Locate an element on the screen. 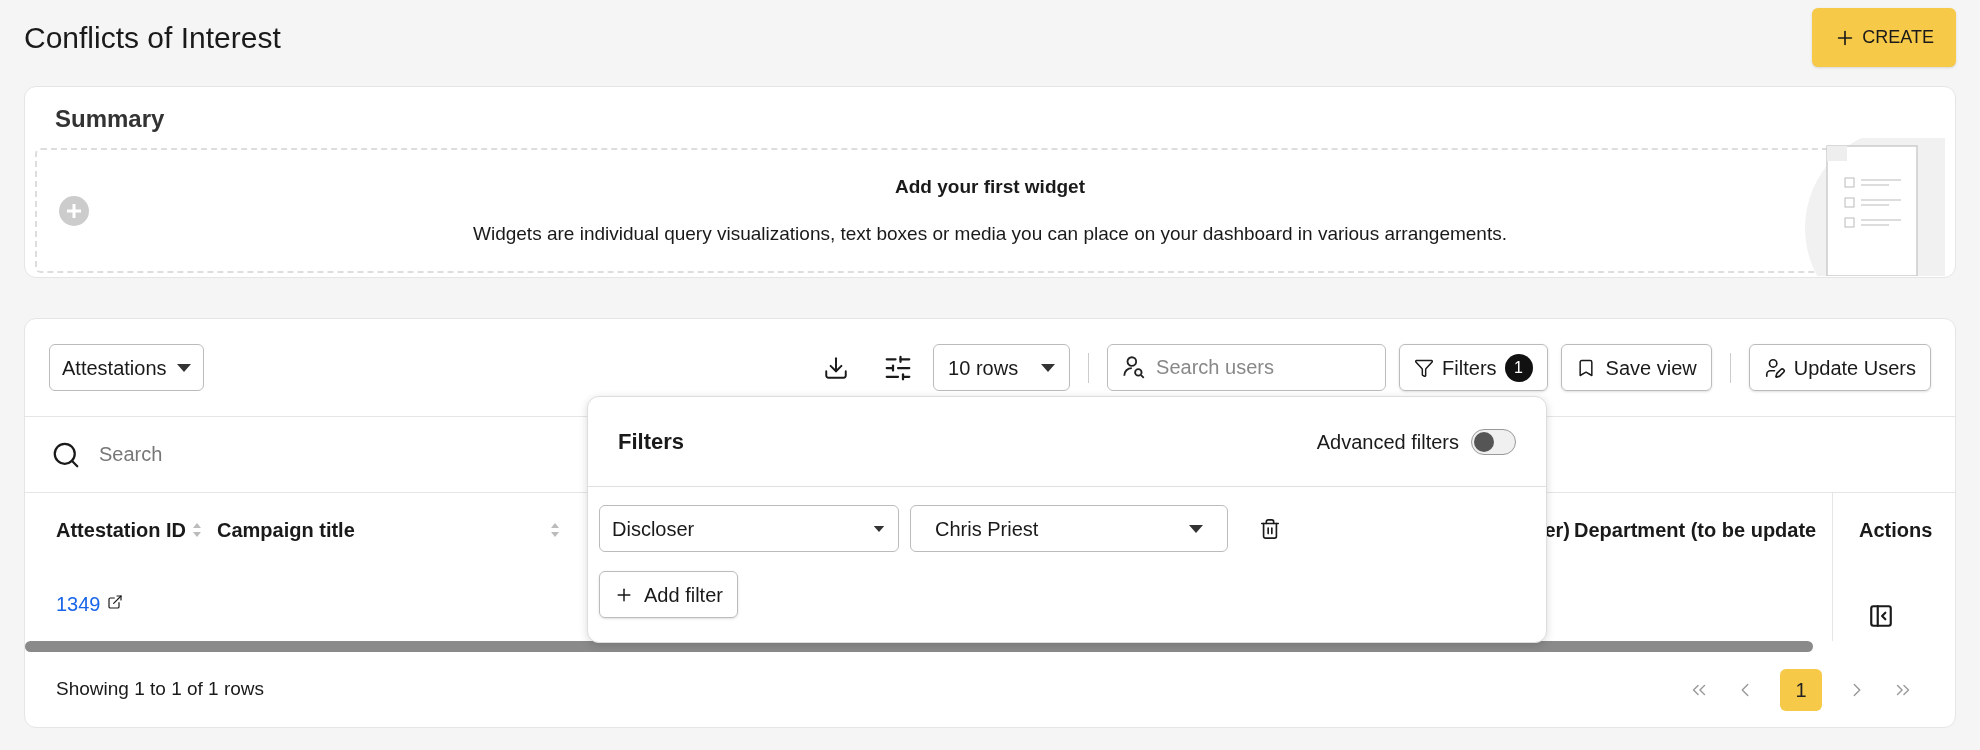 The height and width of the screenshot is (750, 1980). column-header: Attestation ID is located at coordinates (121, 530).